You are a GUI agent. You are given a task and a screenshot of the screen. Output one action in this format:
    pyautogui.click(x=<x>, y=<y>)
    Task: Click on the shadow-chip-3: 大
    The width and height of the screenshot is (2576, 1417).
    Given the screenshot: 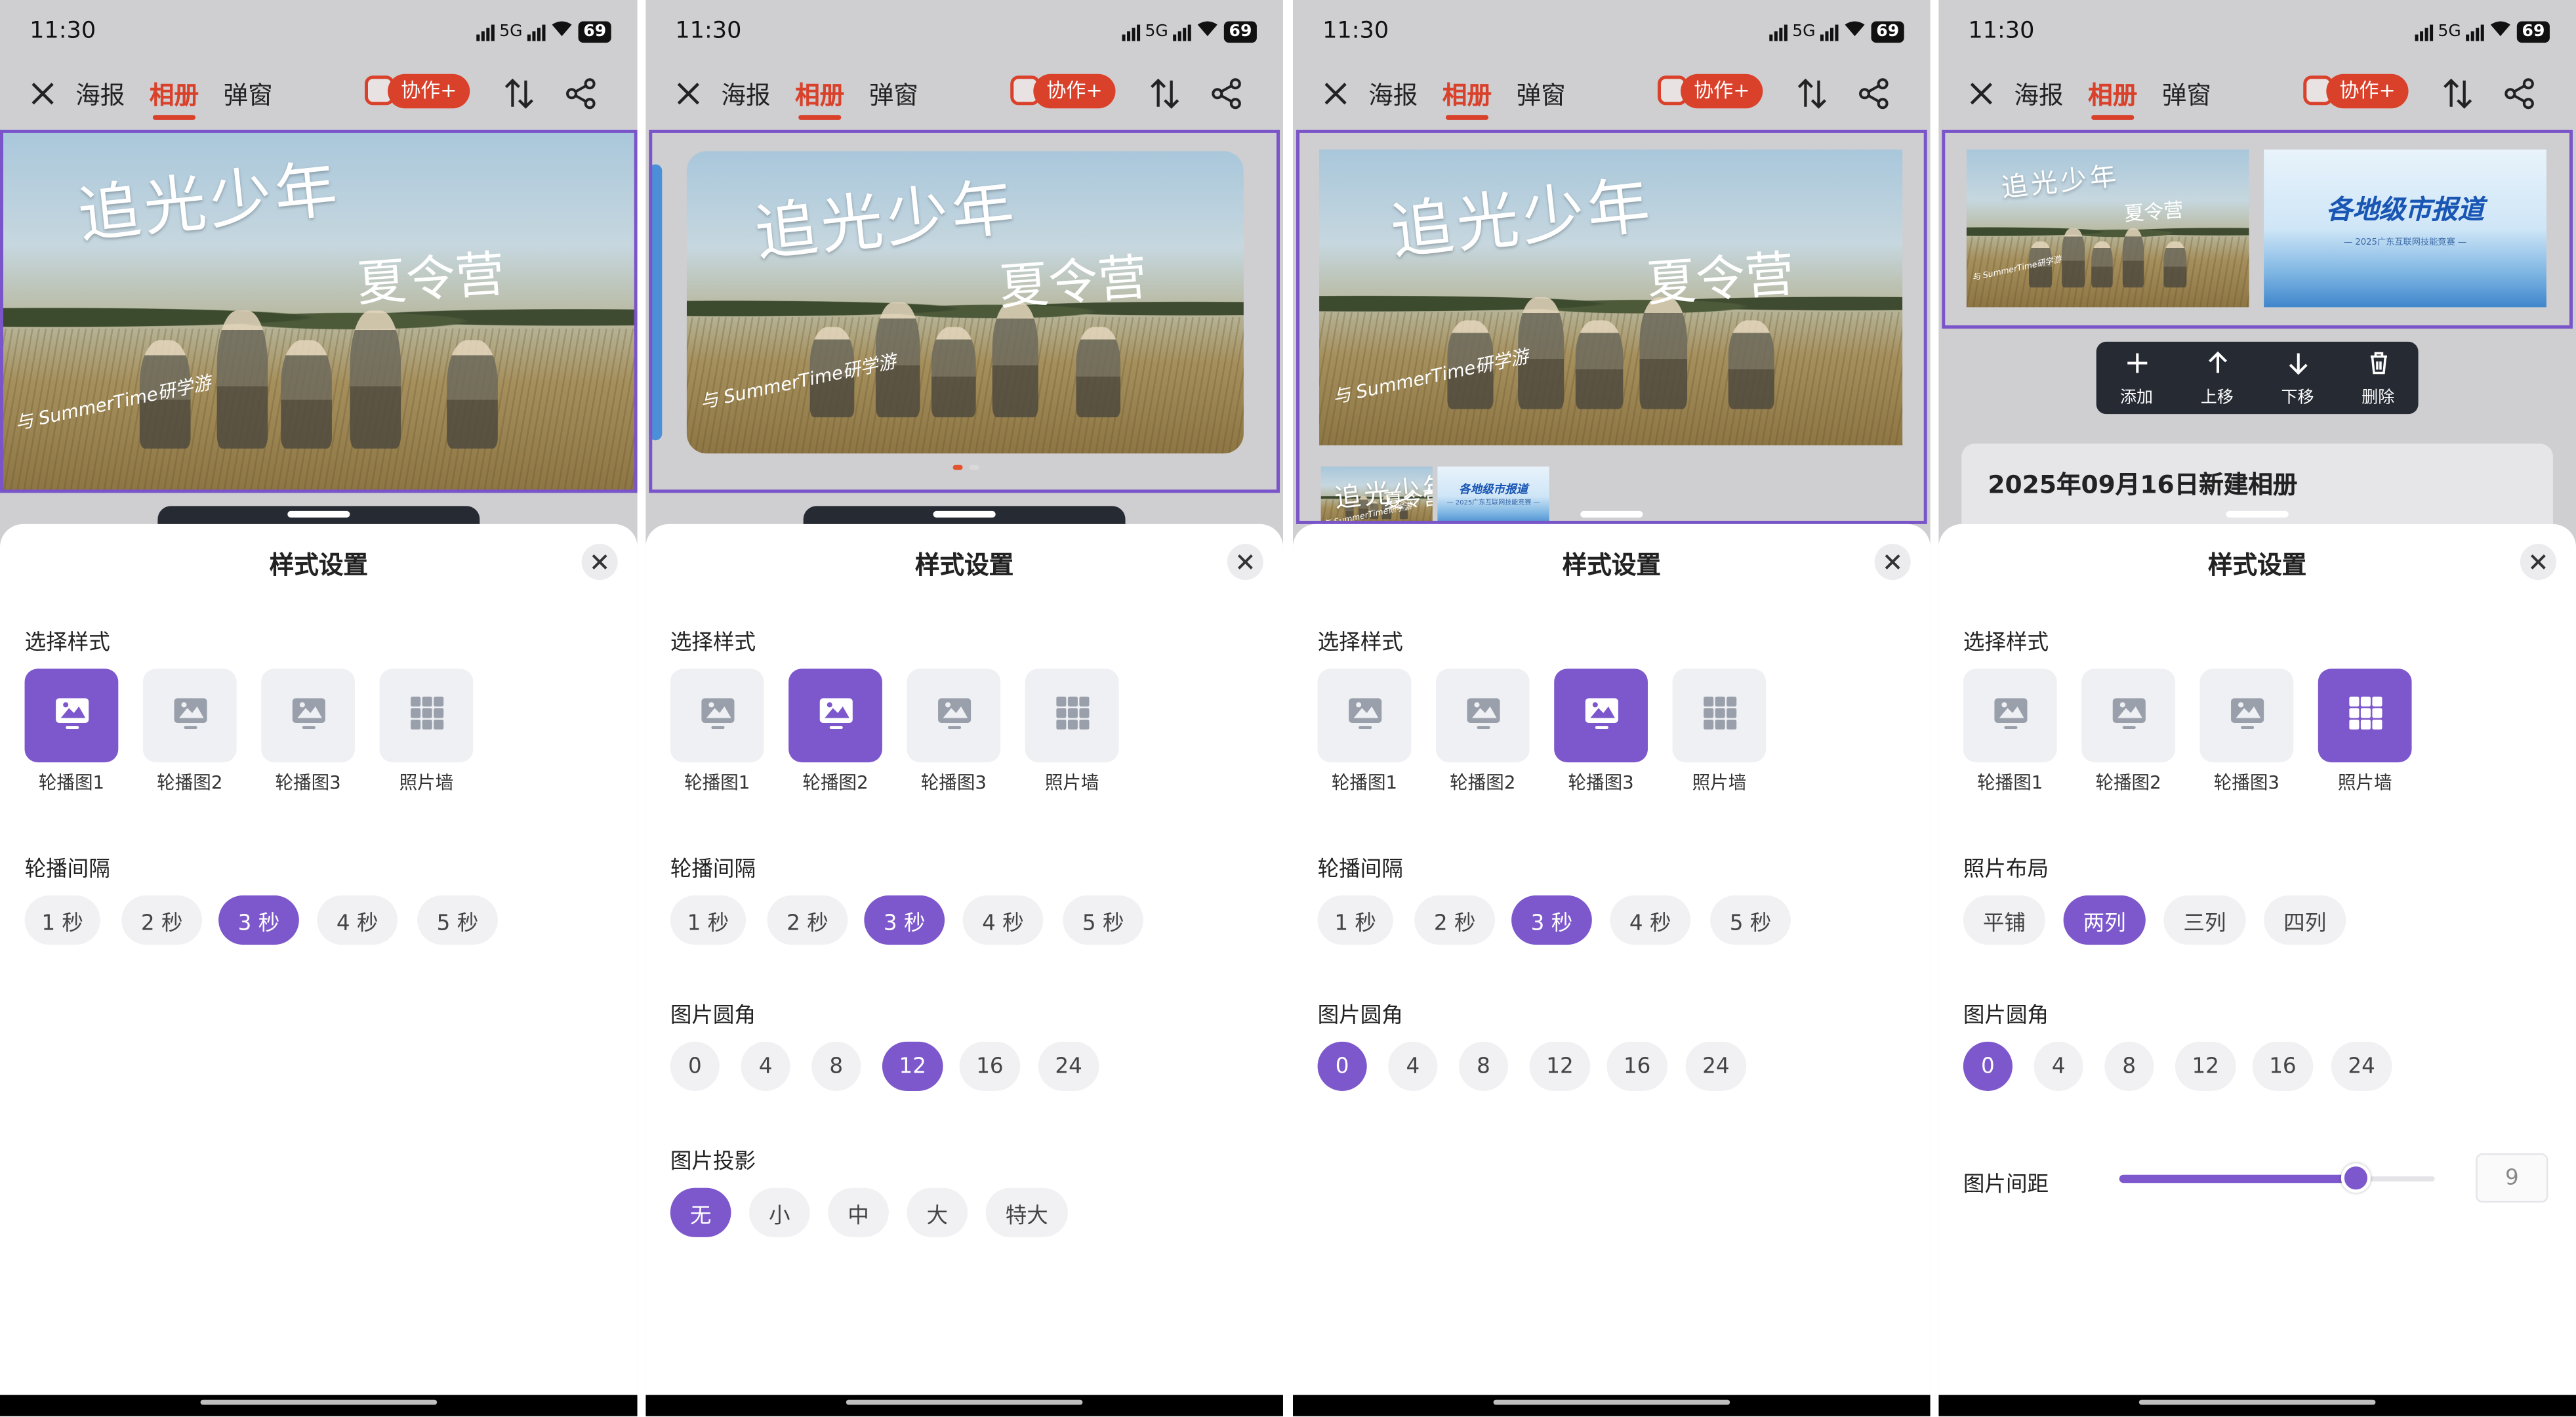 What is the action you would take?
    pyautogui.click(x=937, y=1212)
    